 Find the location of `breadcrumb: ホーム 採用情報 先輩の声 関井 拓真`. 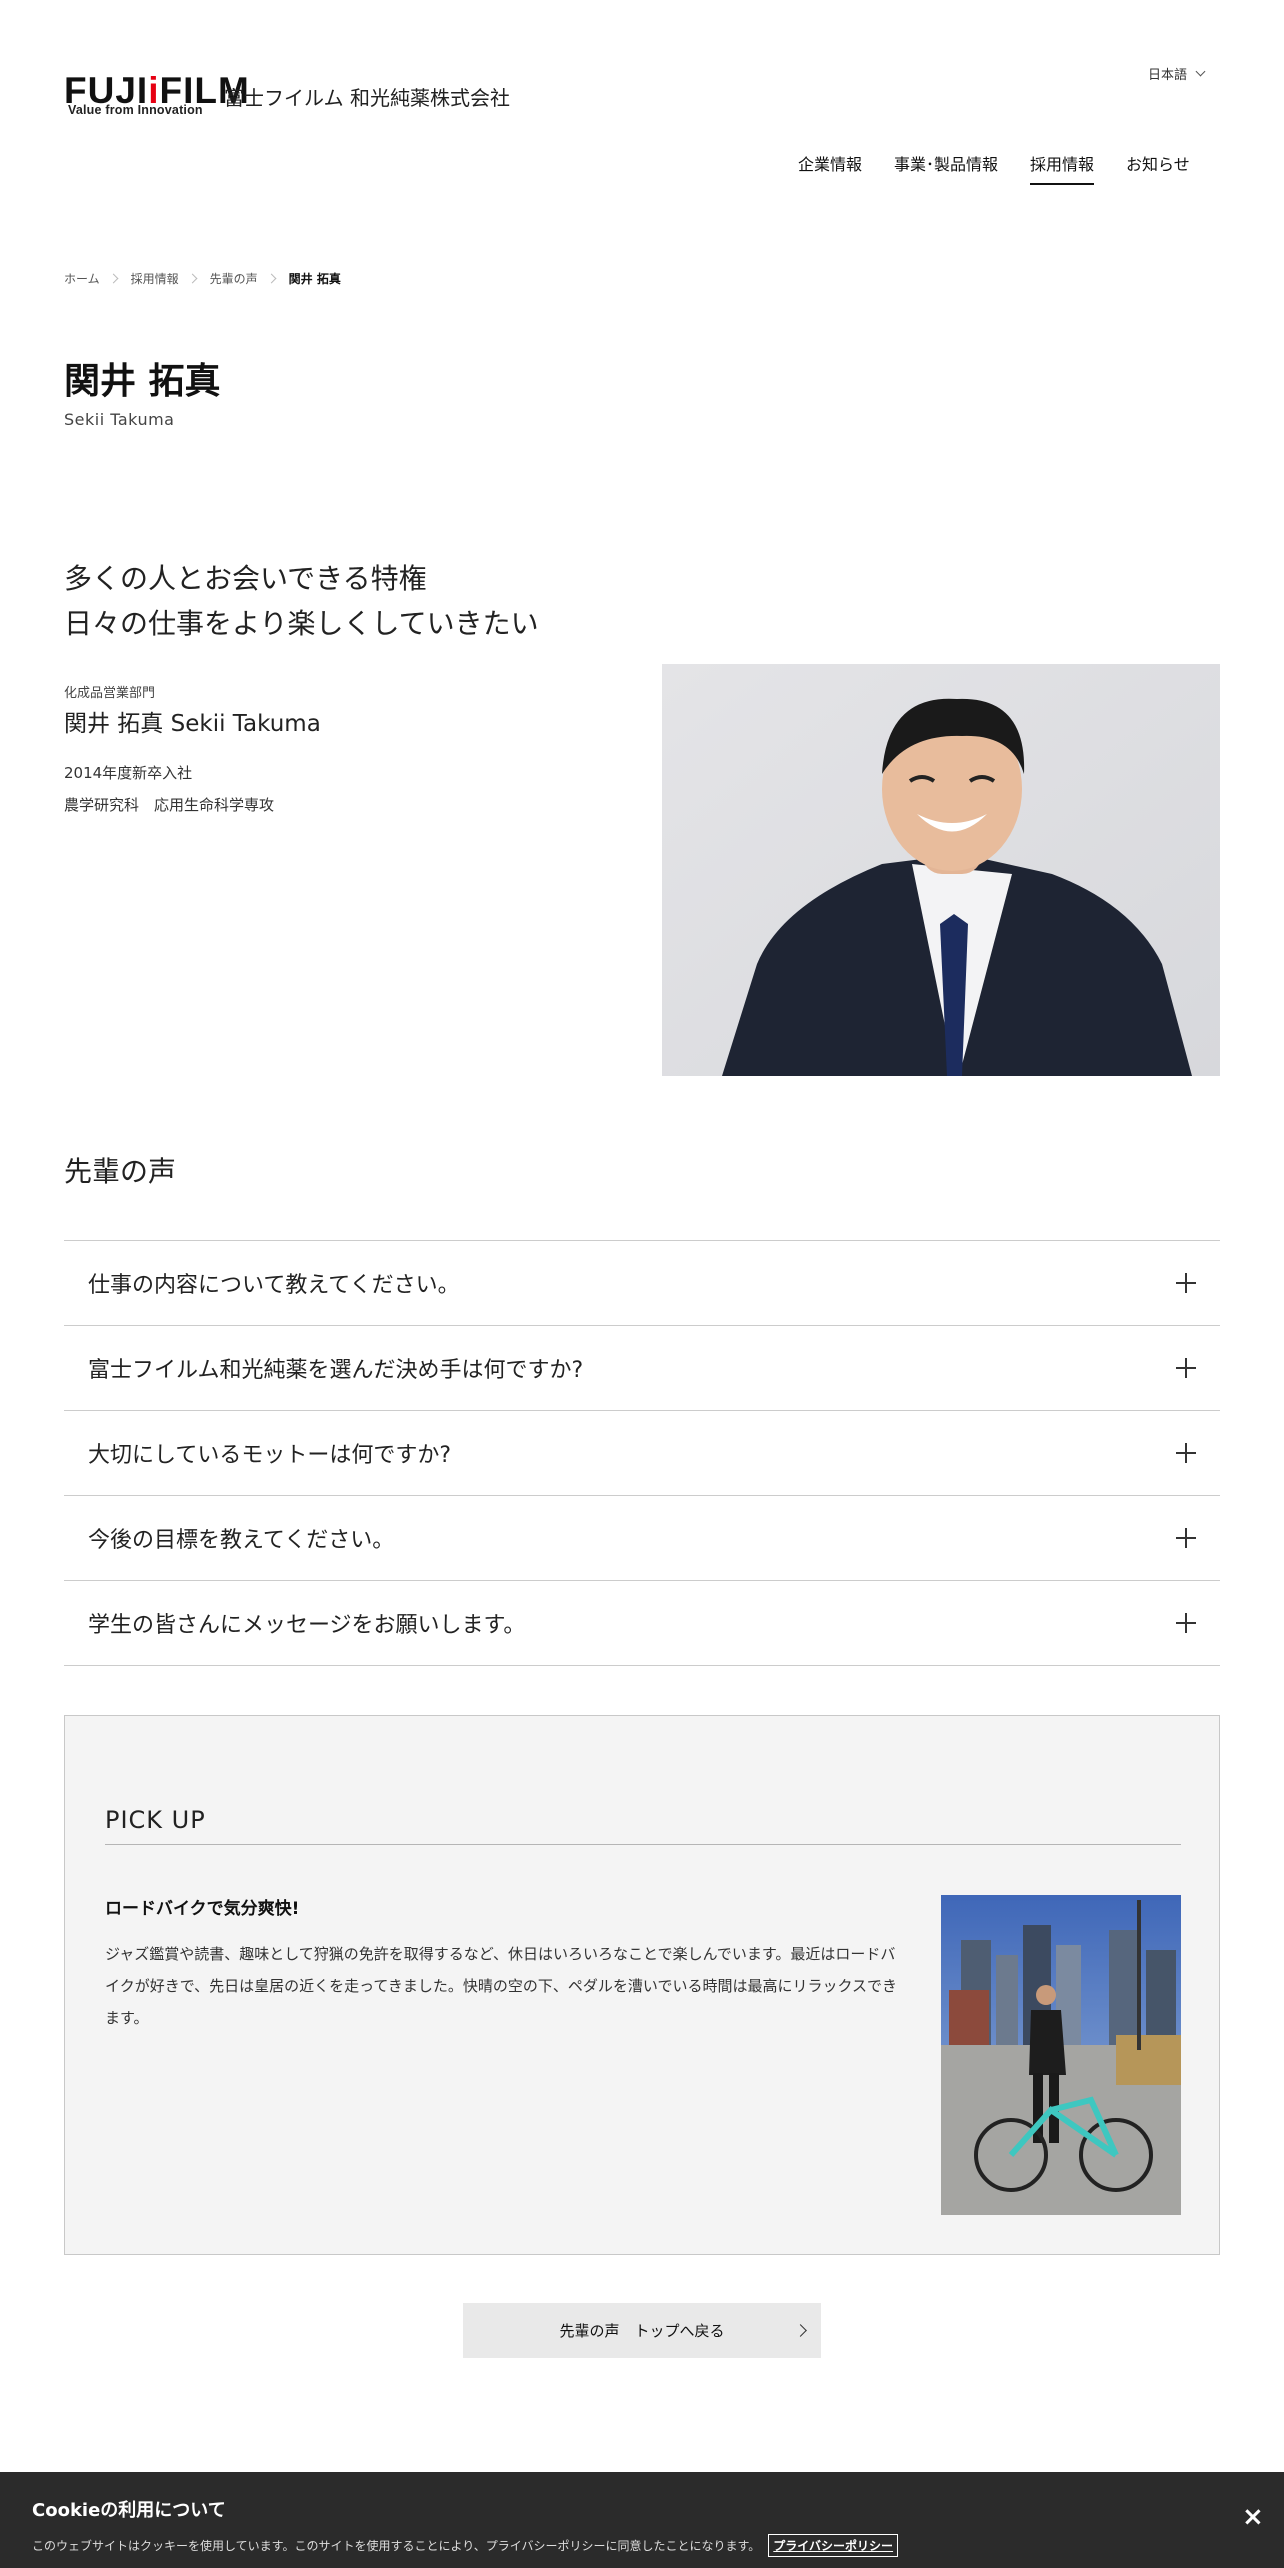

breadcrumb: ホーム 採用情報 先輩の声 関井 拓真 is located at coordinates (202, 278).